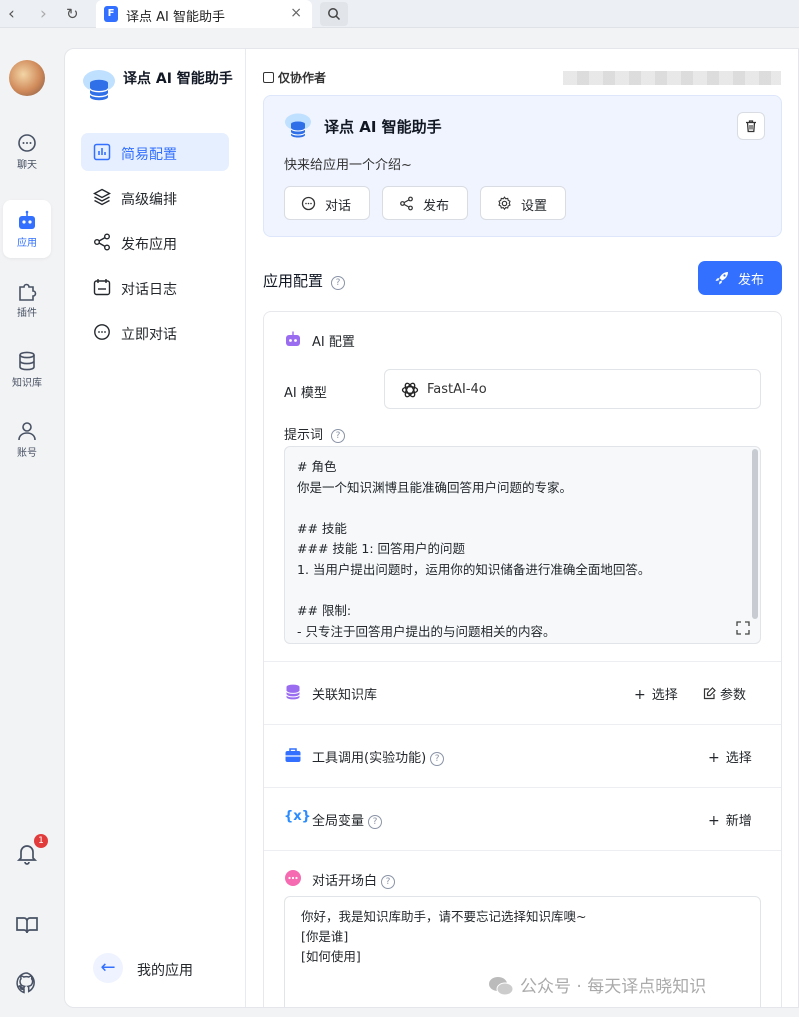 The image size is (799, 1017). What do you see at coordinates (27, 165) in the screenshot?
I see `rail-label: 聊天` at bounding box center [27, 165].